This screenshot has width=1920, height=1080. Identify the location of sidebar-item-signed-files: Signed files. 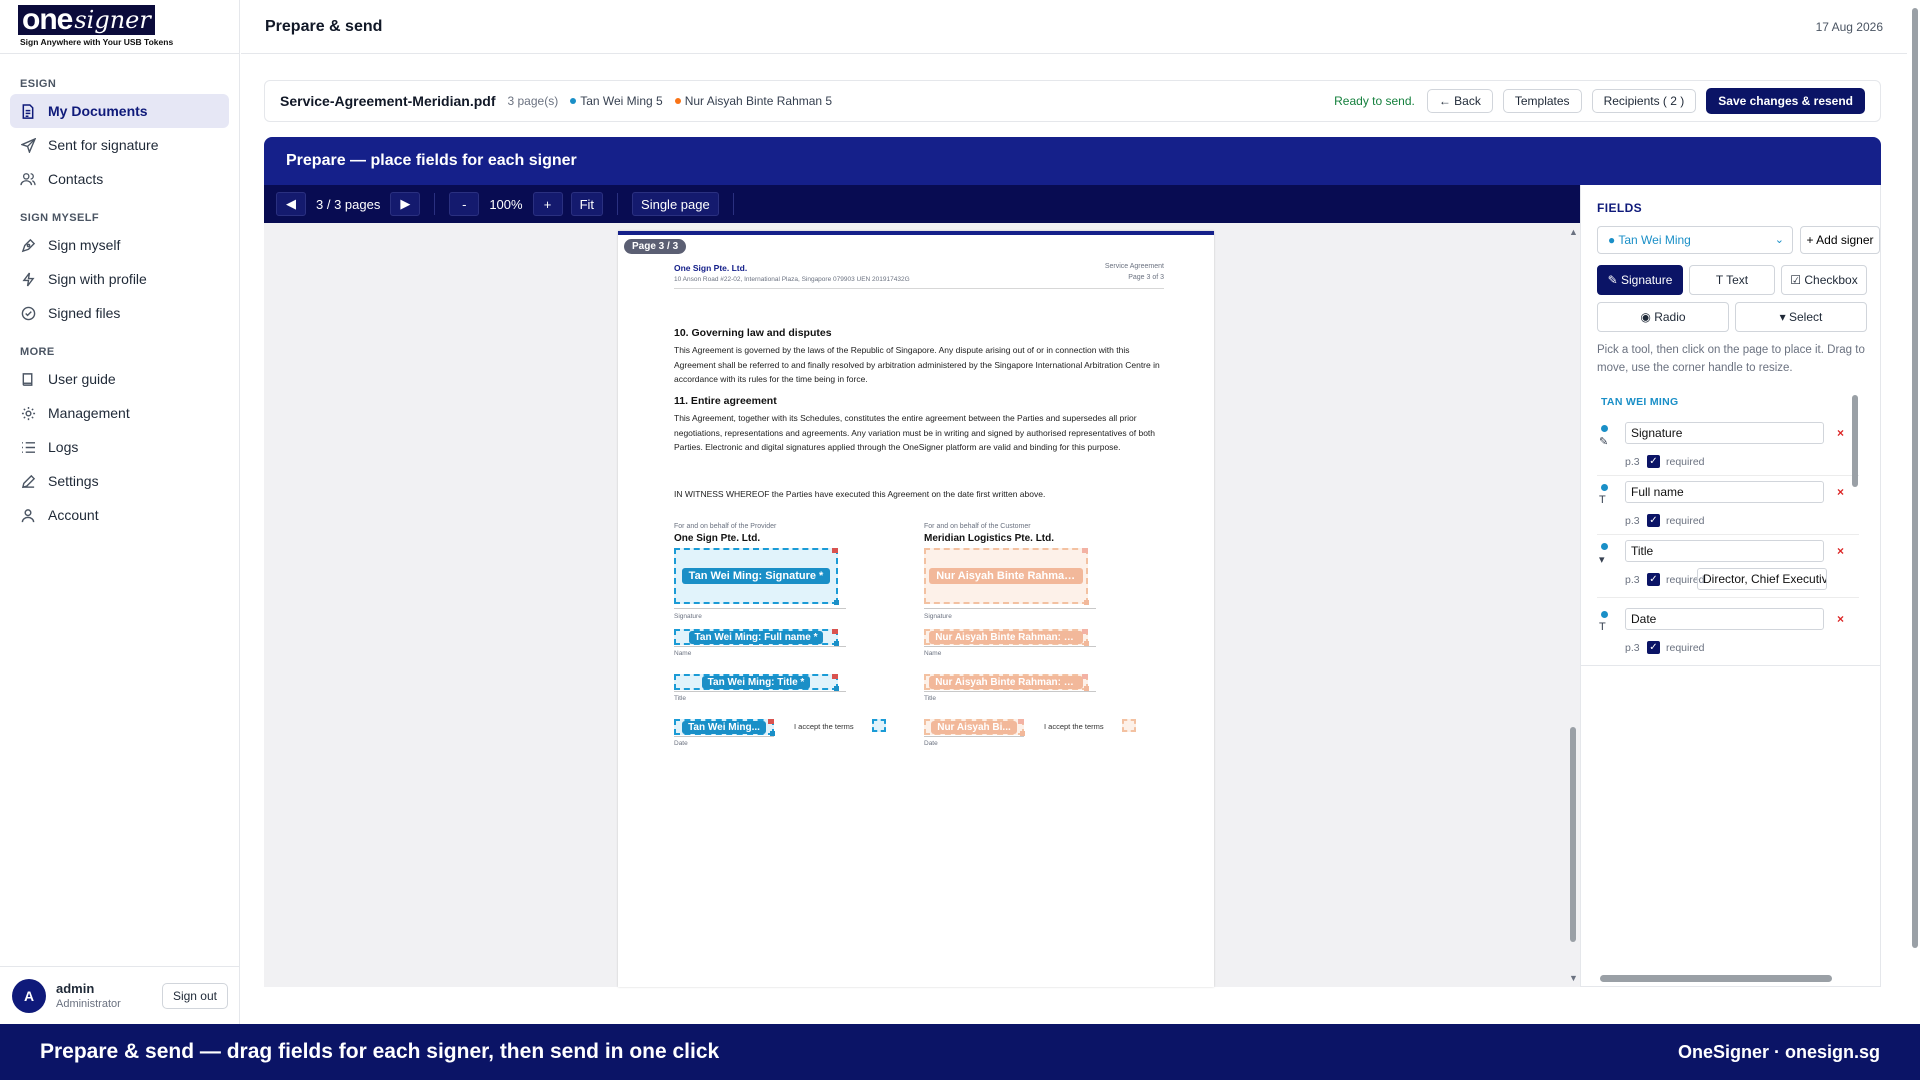
(119, 313).